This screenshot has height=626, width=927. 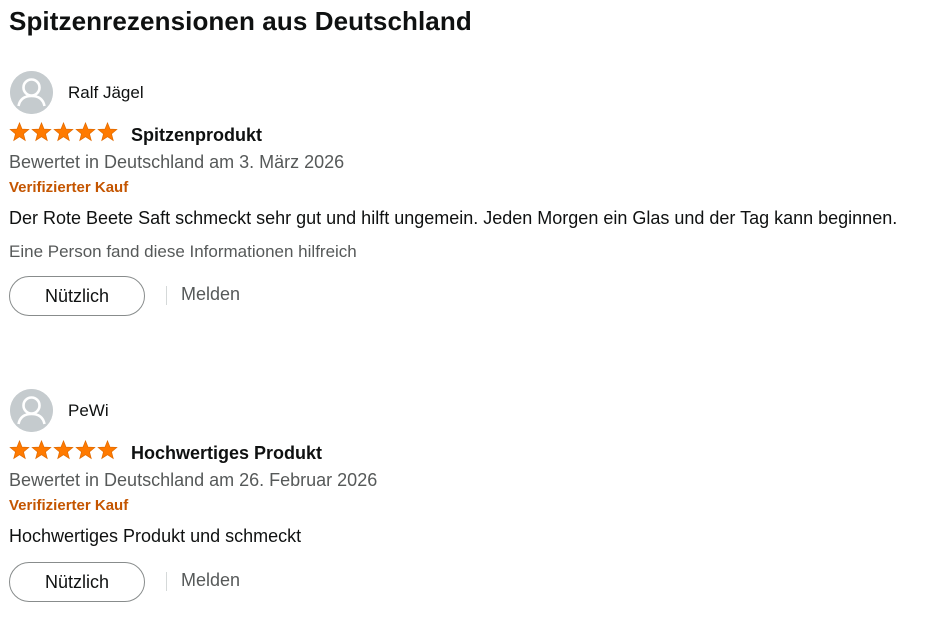 What do you see at coordinates (106, 93) in the screenshot?
I see `reviewer-name: Ralf Jägel` at bounding box center [106, 93].